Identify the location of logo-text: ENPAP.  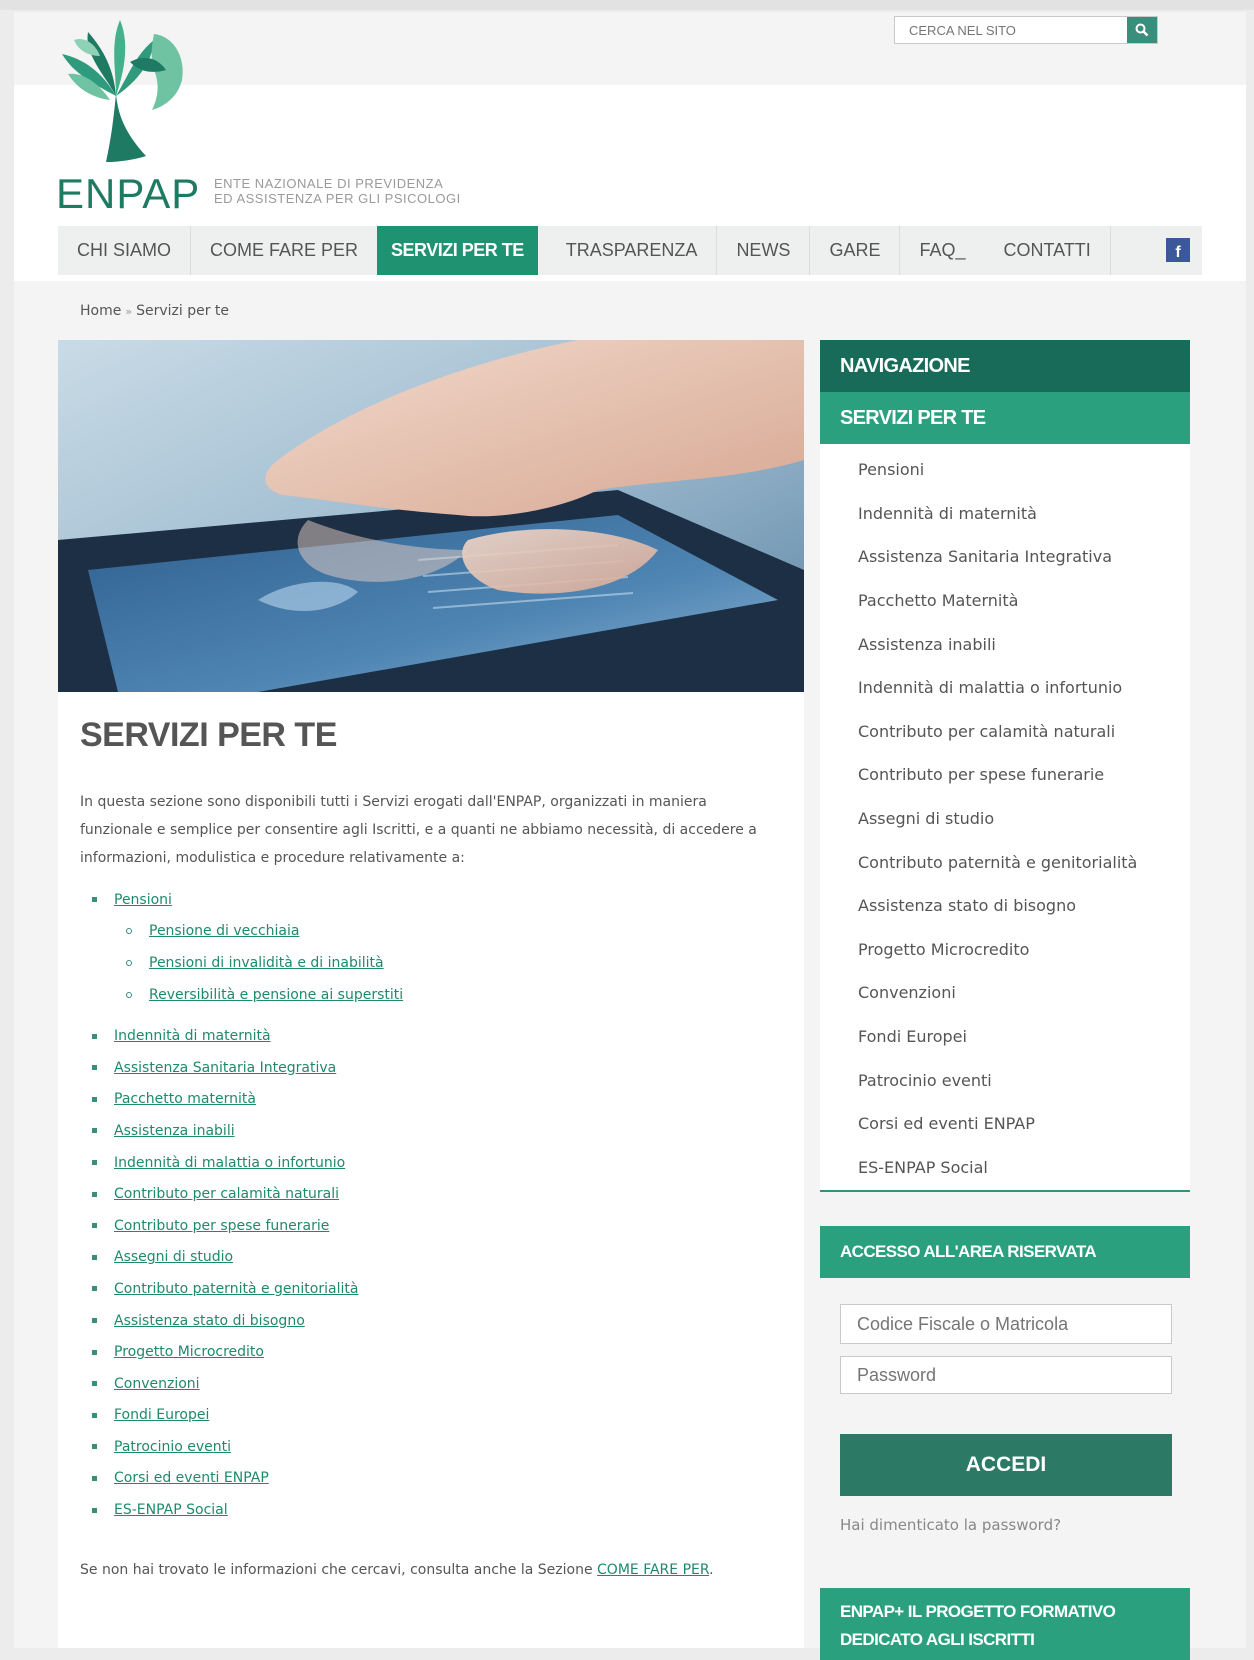
(128, 194).